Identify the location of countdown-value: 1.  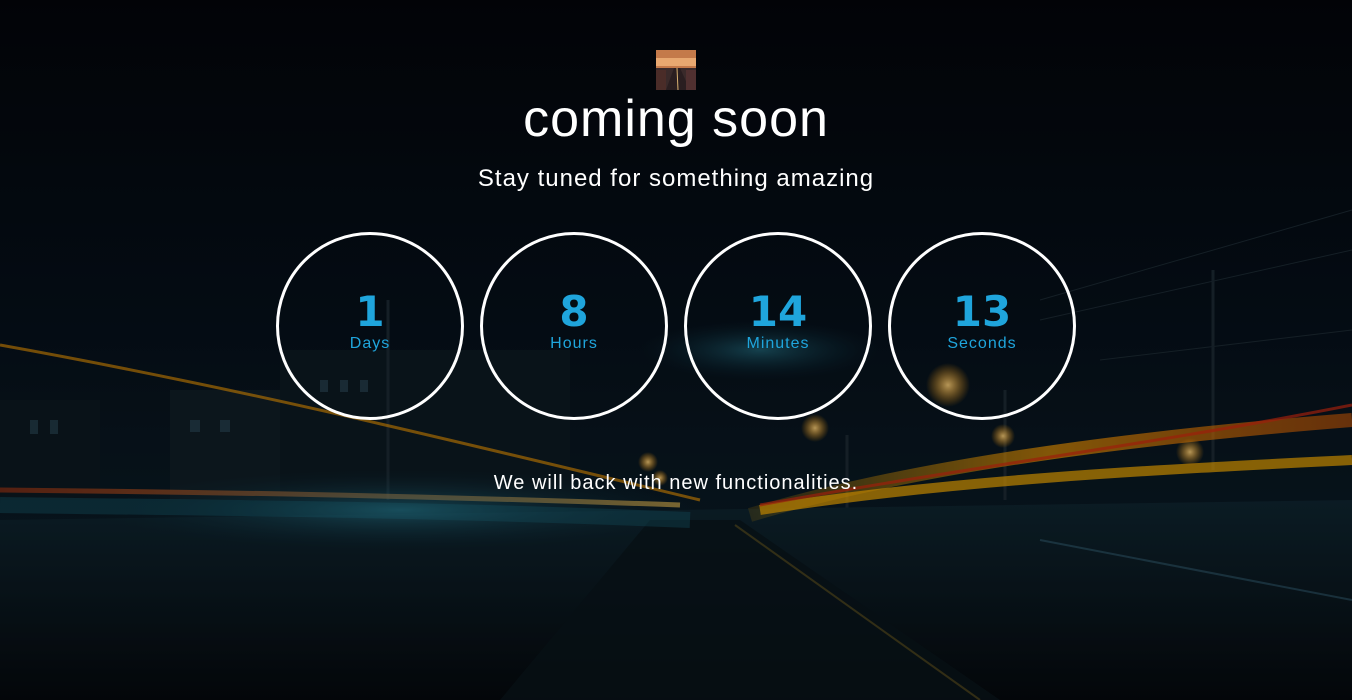
(370, 311).